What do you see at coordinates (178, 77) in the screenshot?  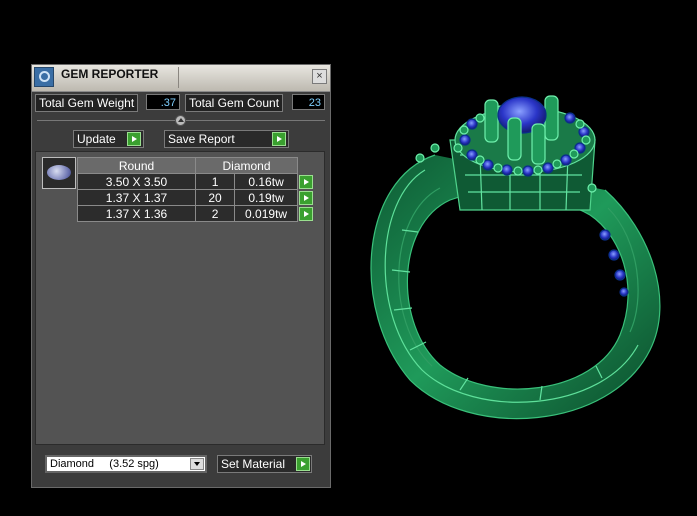 I see `title-separator` at bounding box center [178, 77].